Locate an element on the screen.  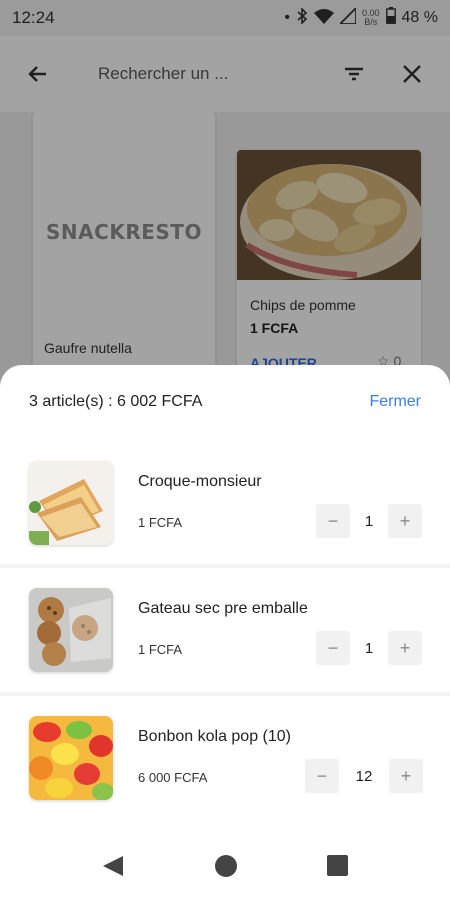
close-sheet-button: Fermer is located at coordinates (395, 402).